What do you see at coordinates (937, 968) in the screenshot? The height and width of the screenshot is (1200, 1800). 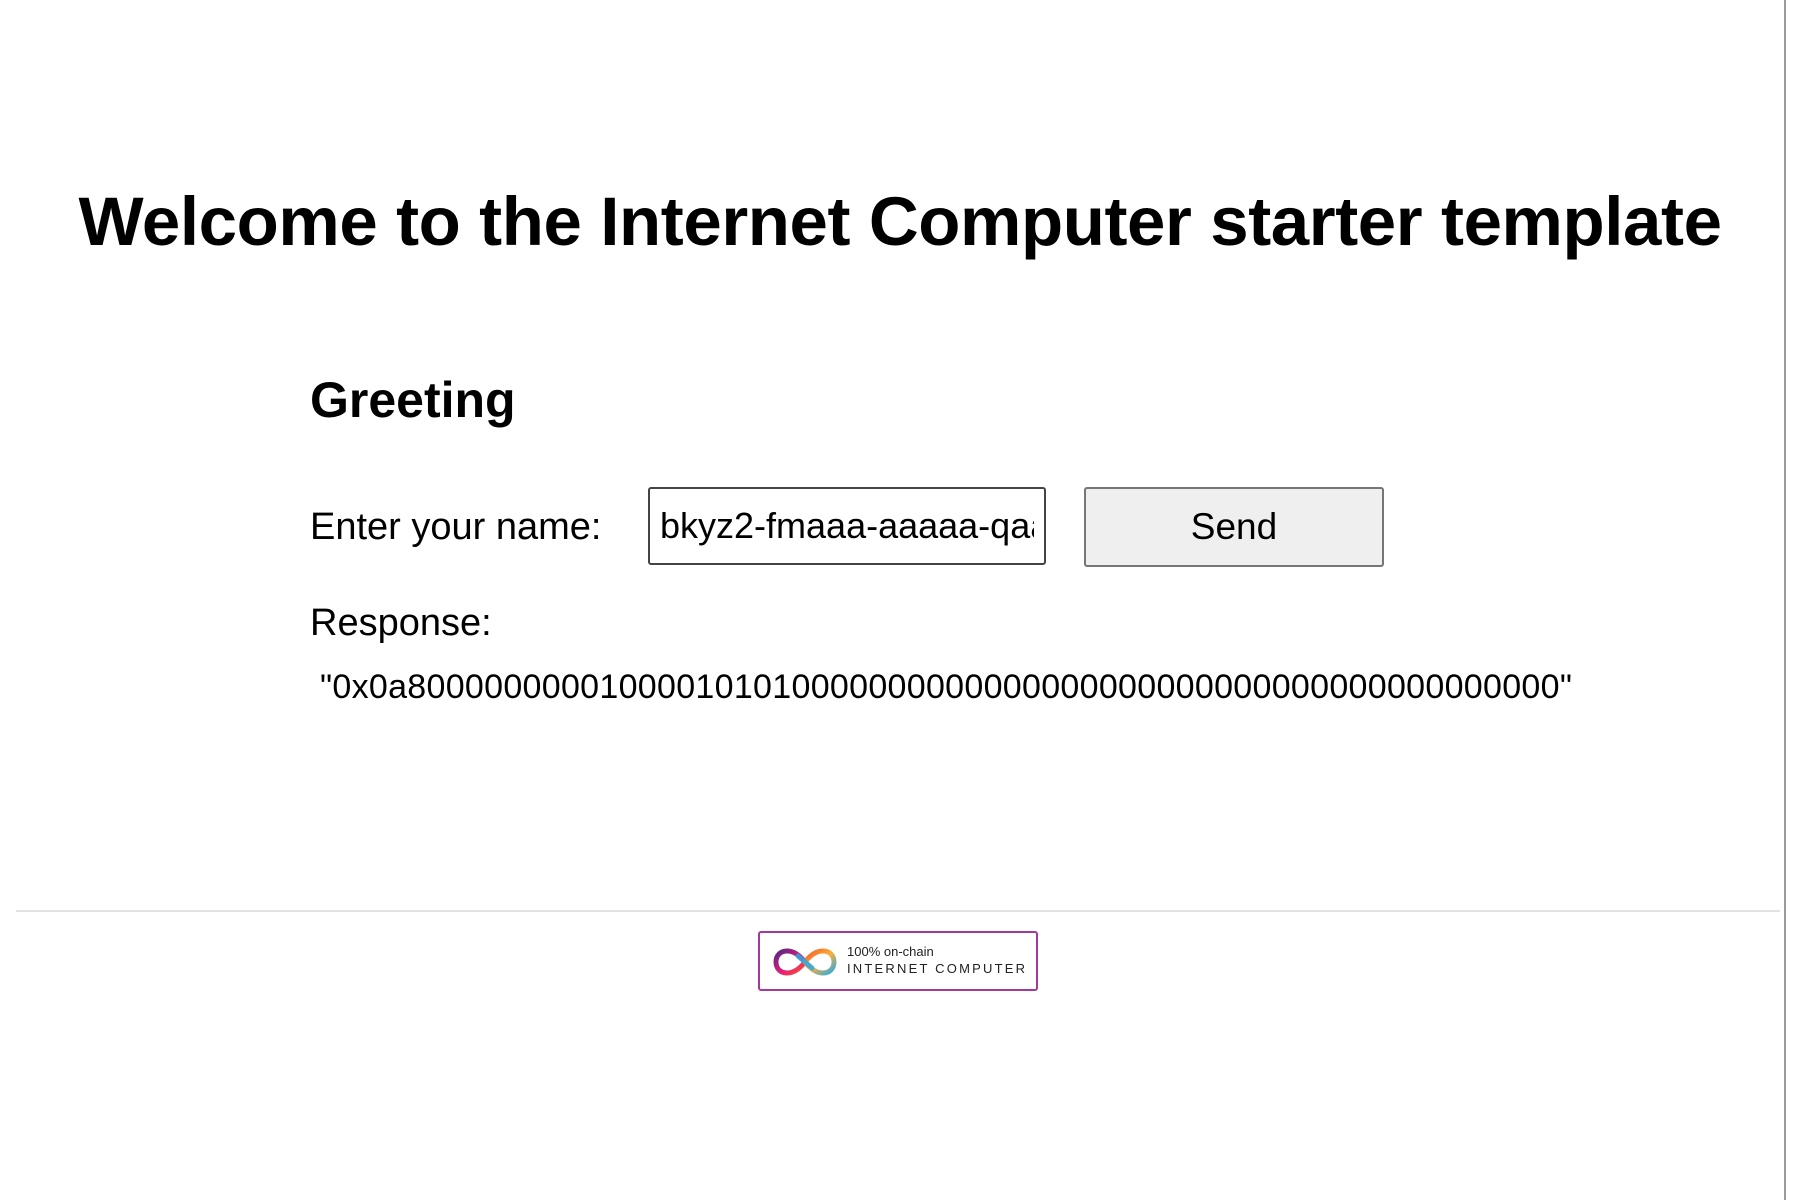 I see `badge-brand-text: INTERNET COMPUTER` at bounding box center [937, 968].